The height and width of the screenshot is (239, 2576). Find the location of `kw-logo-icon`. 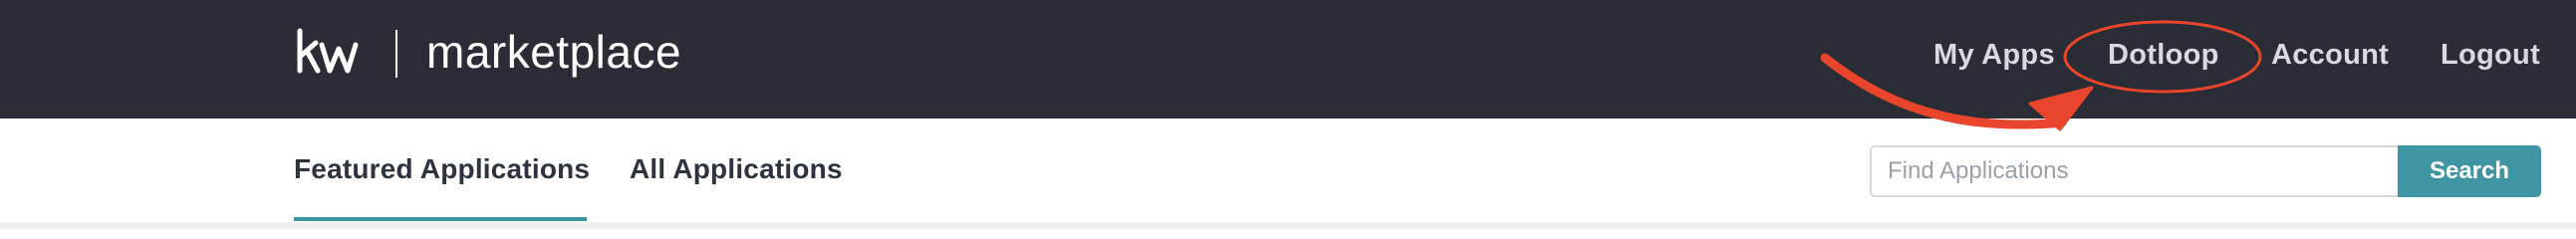

kw-logo-icon is located at coordinates (328, 51).